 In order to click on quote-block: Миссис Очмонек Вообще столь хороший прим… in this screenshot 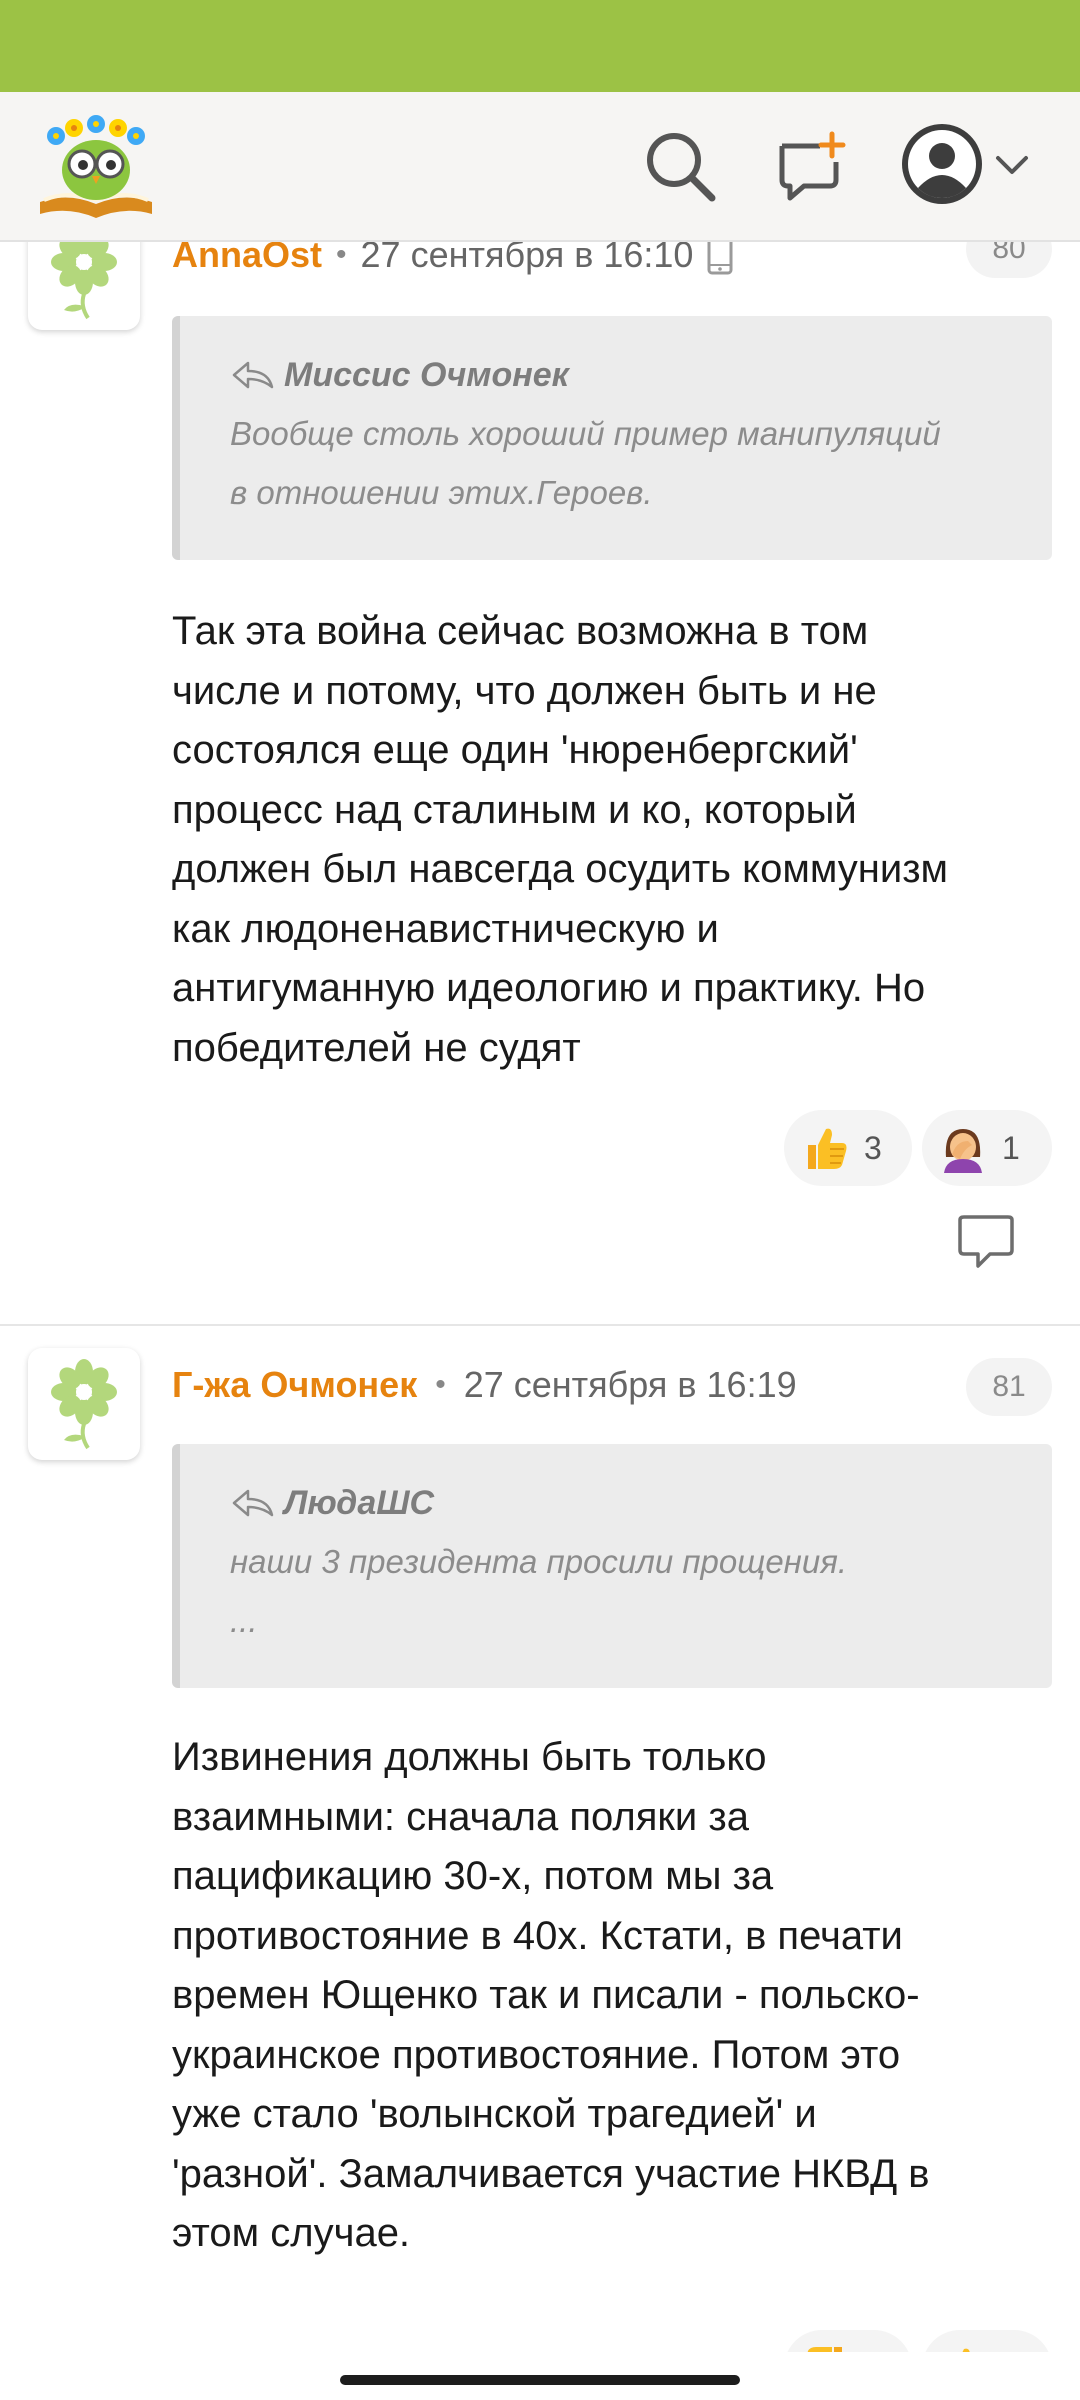, I will do `click(612, 438)`.